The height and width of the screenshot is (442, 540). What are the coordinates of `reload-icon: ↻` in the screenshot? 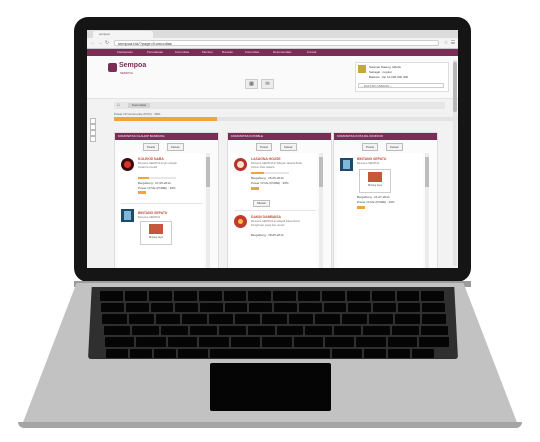 It's located at (107, 43).